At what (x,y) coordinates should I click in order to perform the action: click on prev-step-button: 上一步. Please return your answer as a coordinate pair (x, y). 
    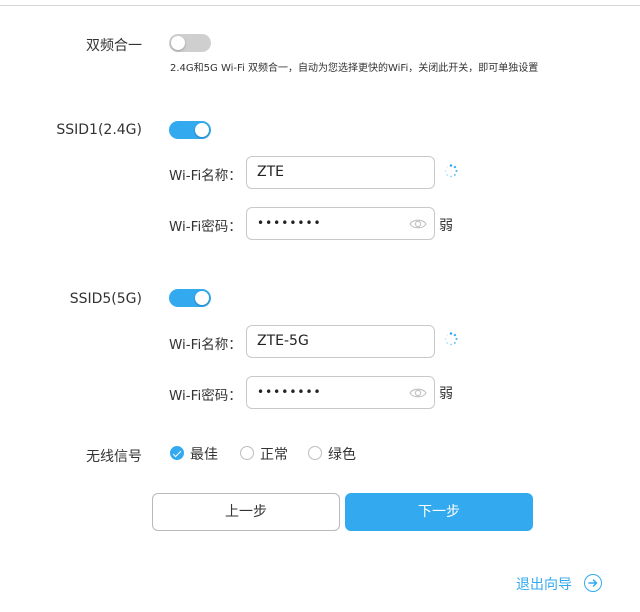
    Looking at the image, I should click on (246, 512).